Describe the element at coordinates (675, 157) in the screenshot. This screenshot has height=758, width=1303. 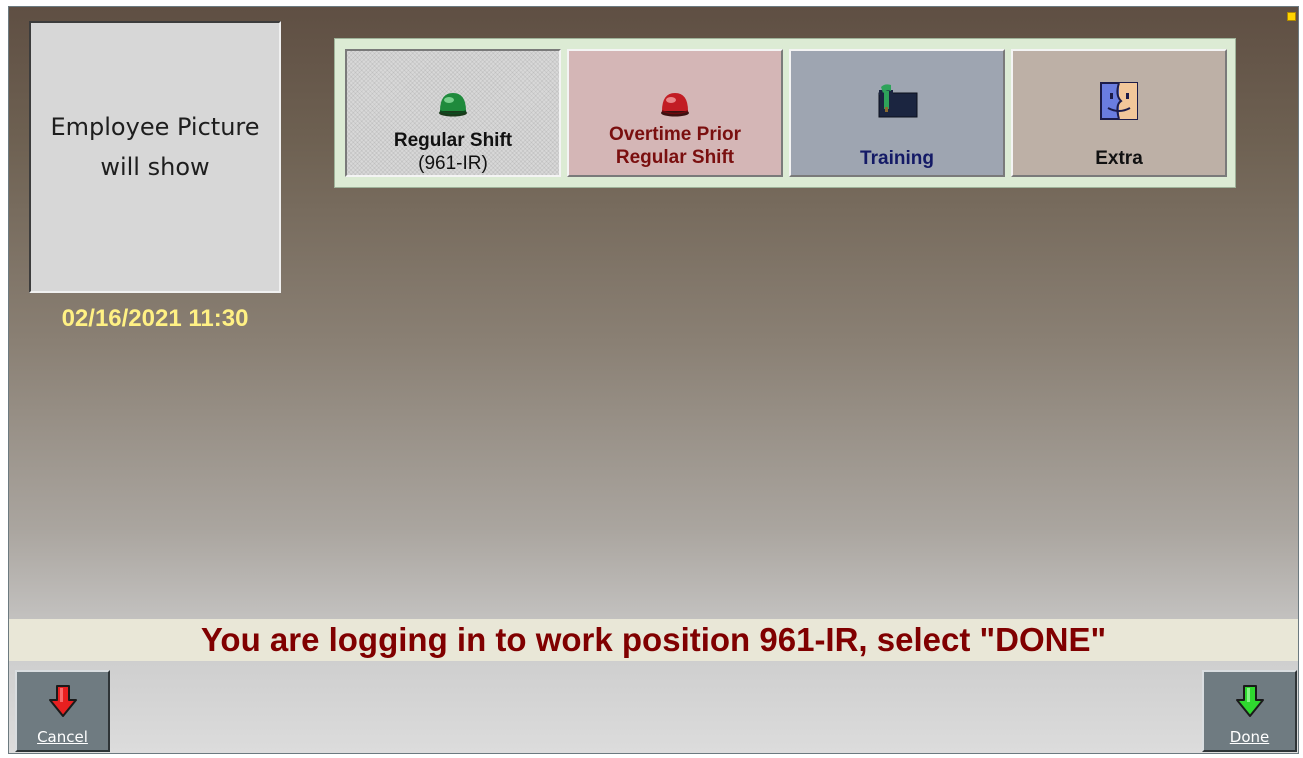
I see `overtime-prior-label-line2: Regular Shift` at that location.